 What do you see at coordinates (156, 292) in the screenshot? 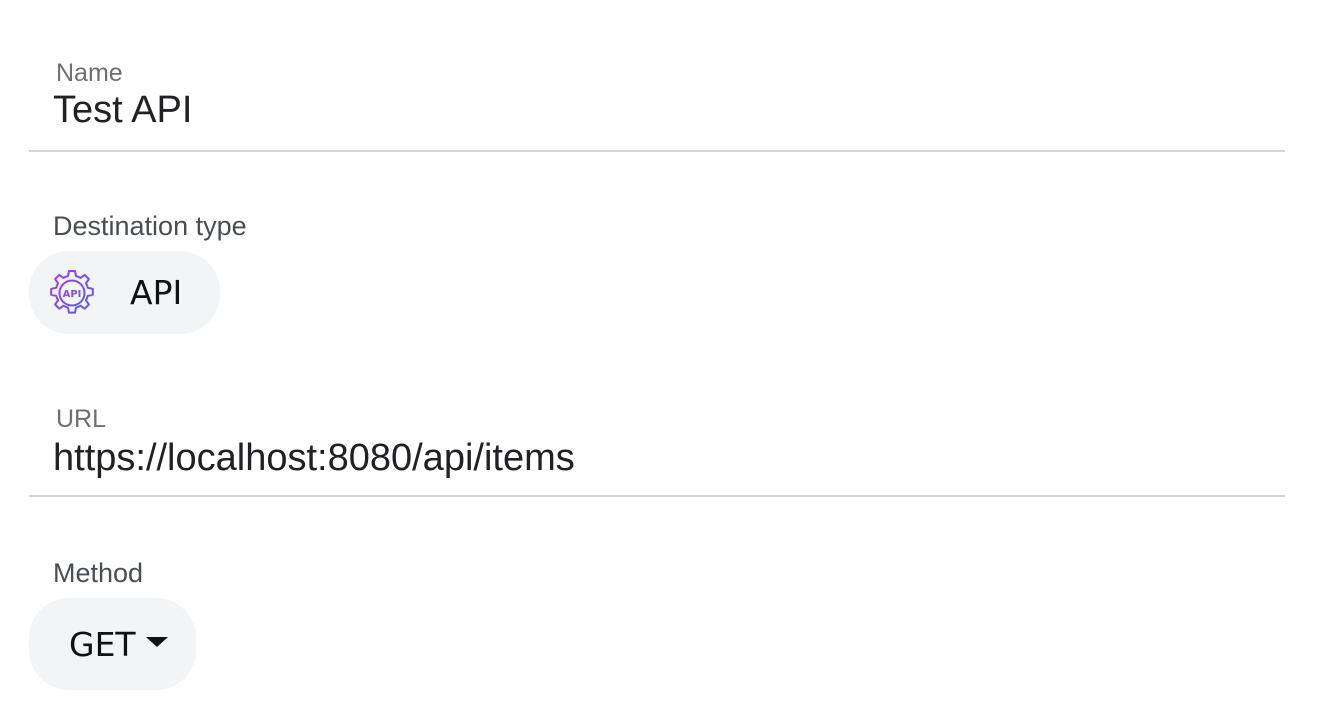
I see `destination-type-value: API` at bounding box center [156, 292].